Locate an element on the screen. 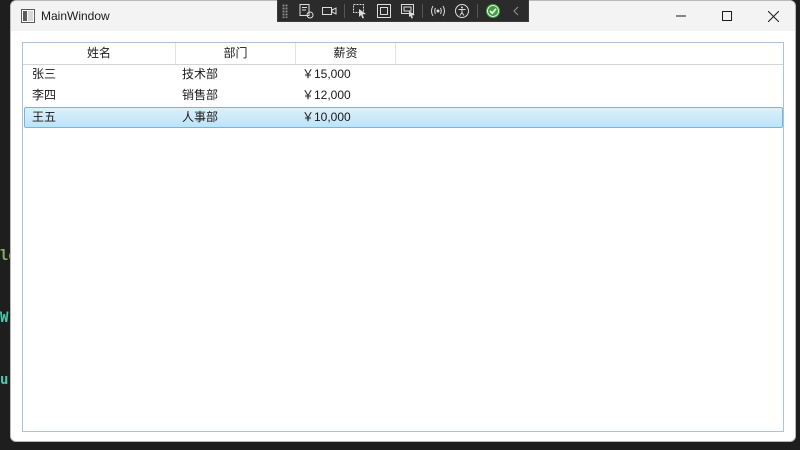 This screenshot has height=450, width=800. close-button is located at coordinates (772, 16).